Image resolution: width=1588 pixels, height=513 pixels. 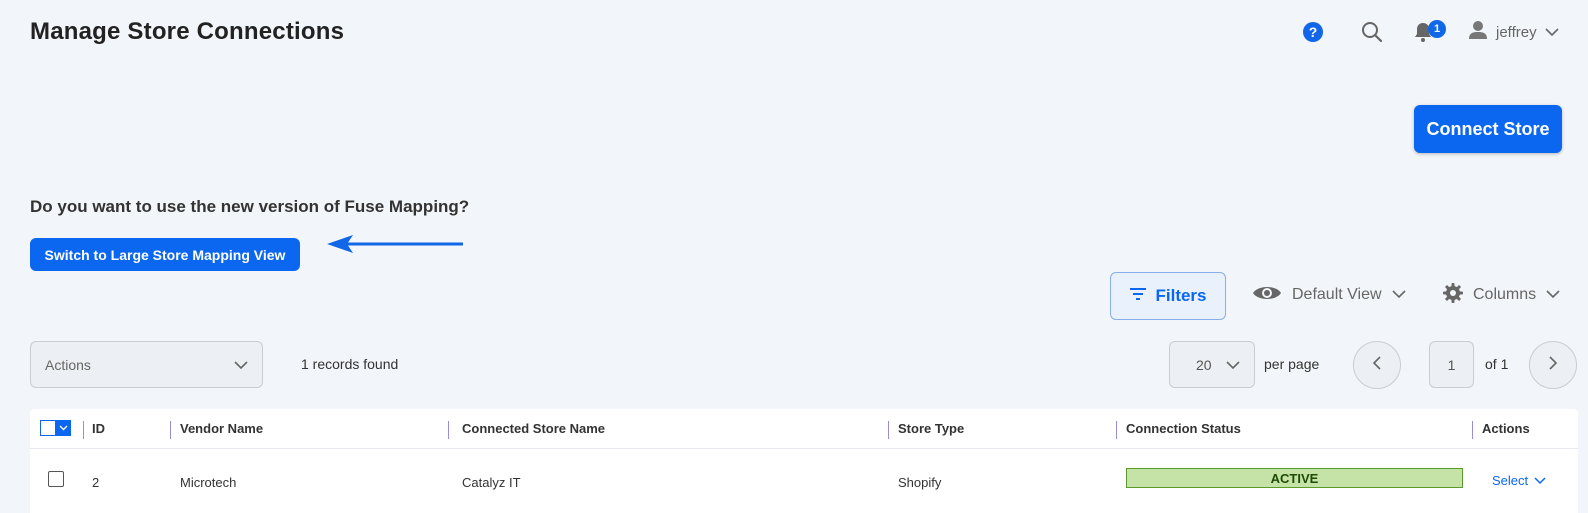 What do you see at coordinates (1313, 32) in the screenshot?
I see `help-icon: ?` at bounding box center [1313, 32].